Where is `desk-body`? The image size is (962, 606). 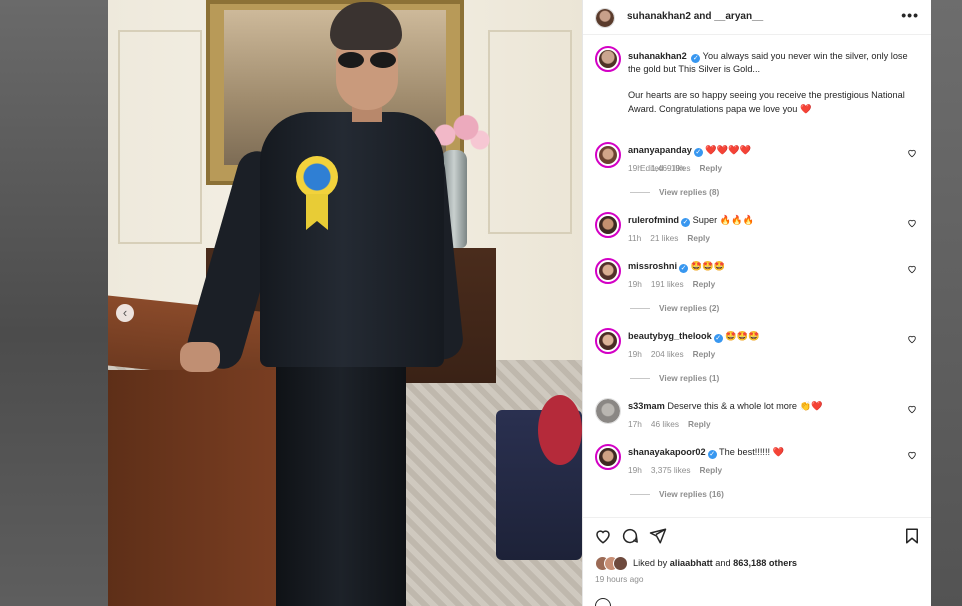
desk-body is located at coordinates (194, 488).